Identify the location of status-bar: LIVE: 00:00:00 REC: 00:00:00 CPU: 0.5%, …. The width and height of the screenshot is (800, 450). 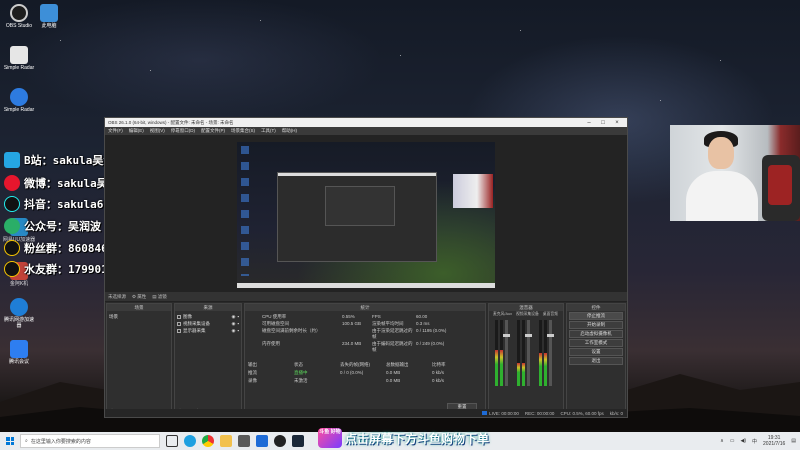
(366, 413).